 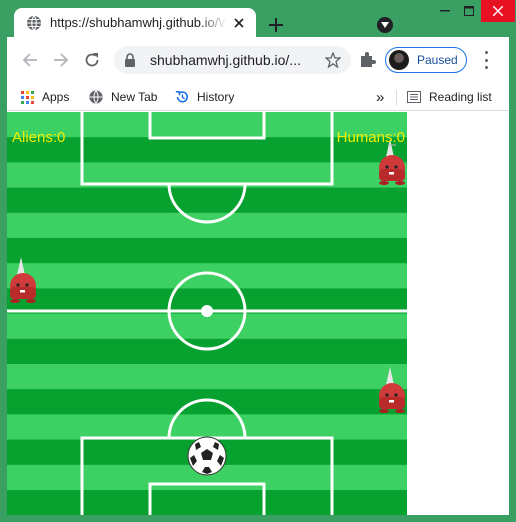 I want to click on tab-search-icon, so click(x=385, y=25).